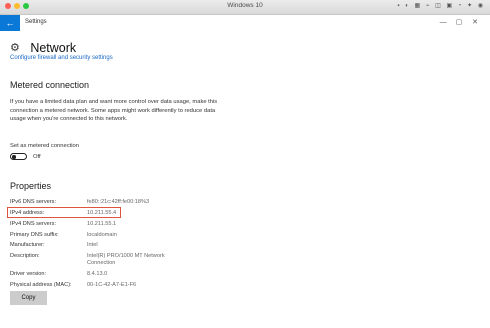  I want to click on property-row: Primary DNS suffix: localdomain, so click(160, 236).